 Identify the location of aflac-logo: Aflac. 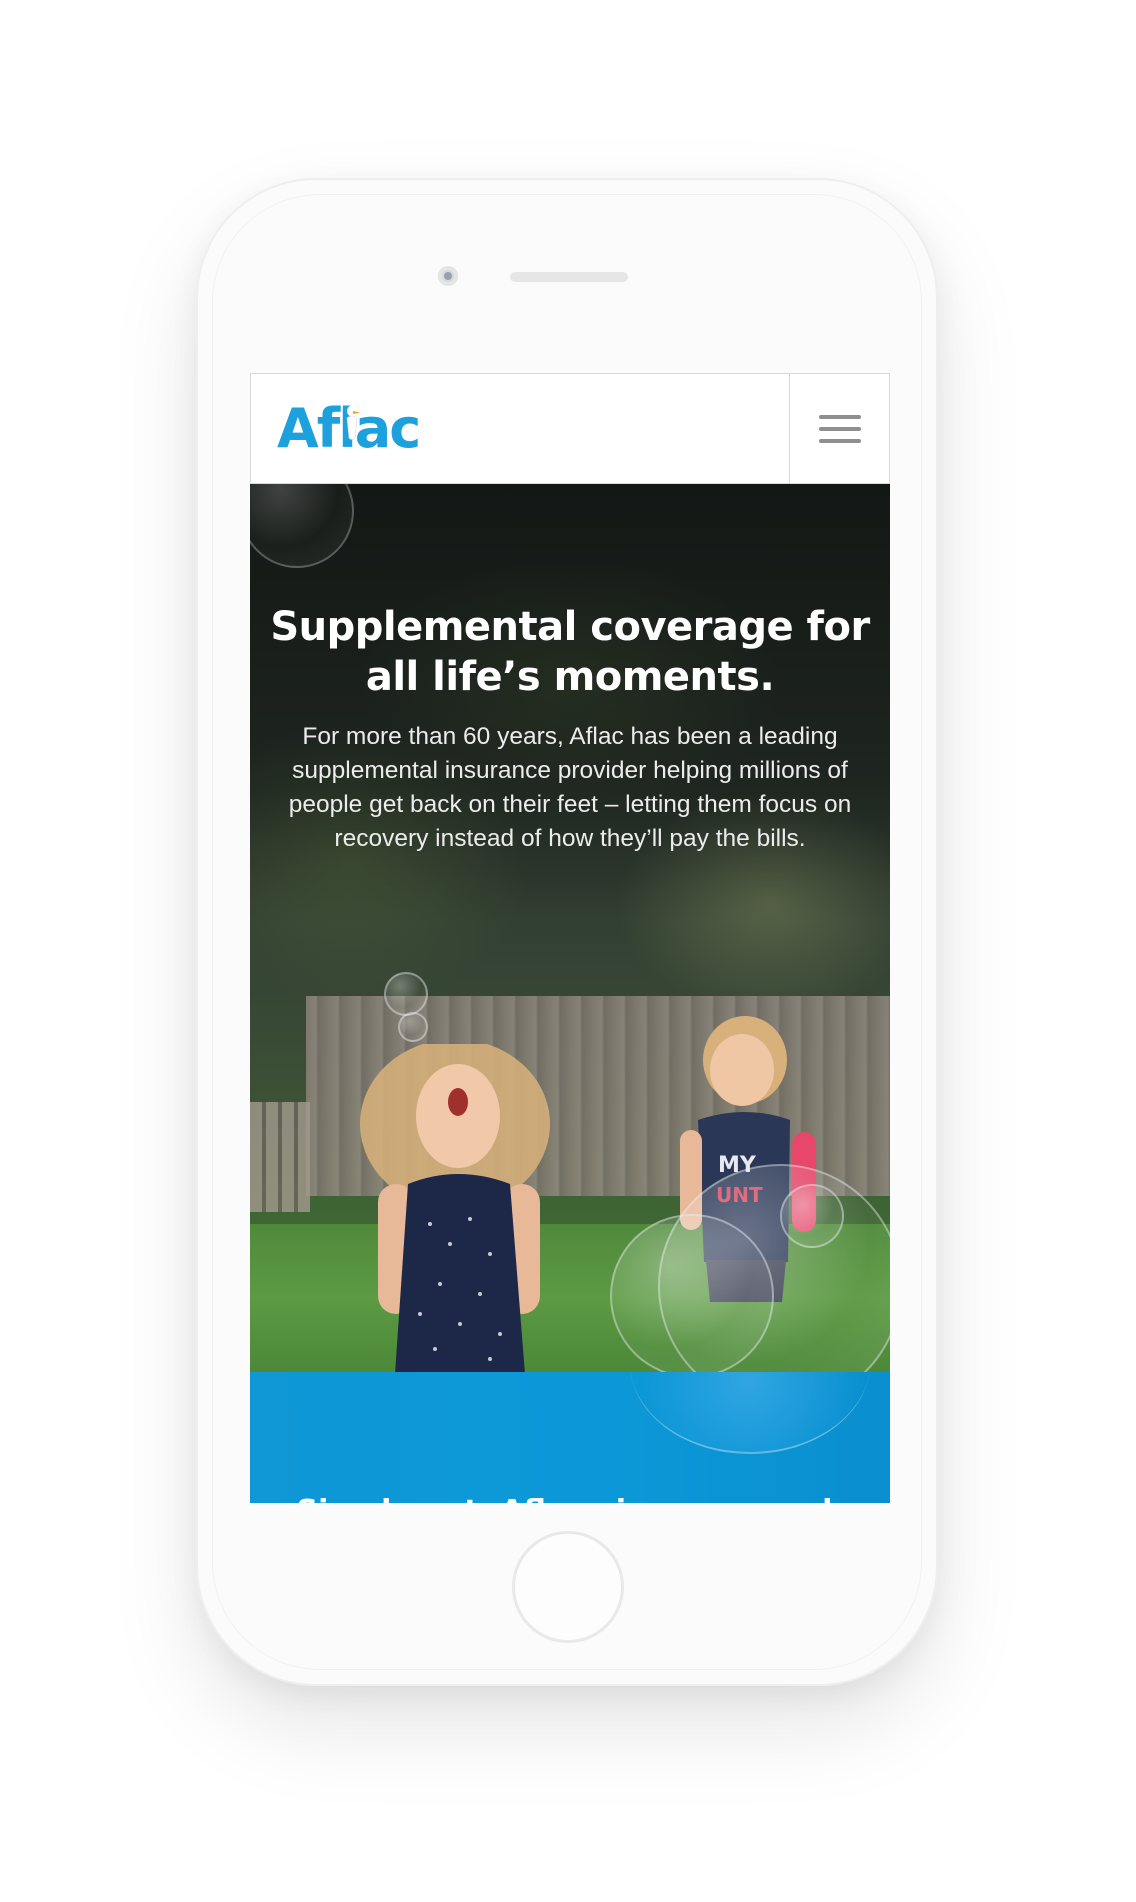
(349, 429).